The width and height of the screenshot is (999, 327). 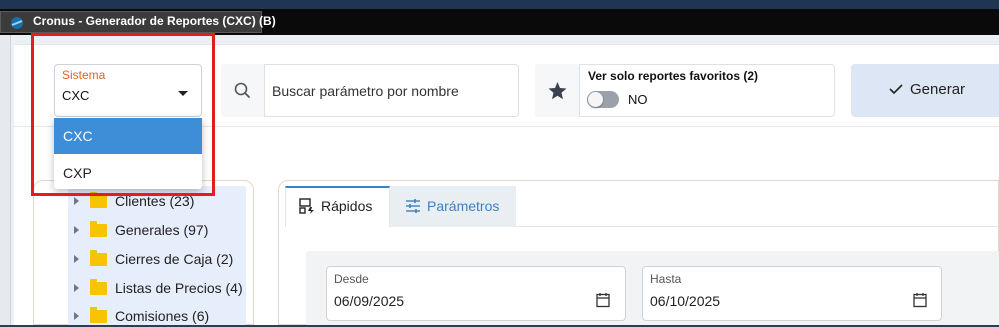 What do you see at coordinates (413, 206) in the screenshot?
I see `sliders-icon` at bounding box center [413, 206].